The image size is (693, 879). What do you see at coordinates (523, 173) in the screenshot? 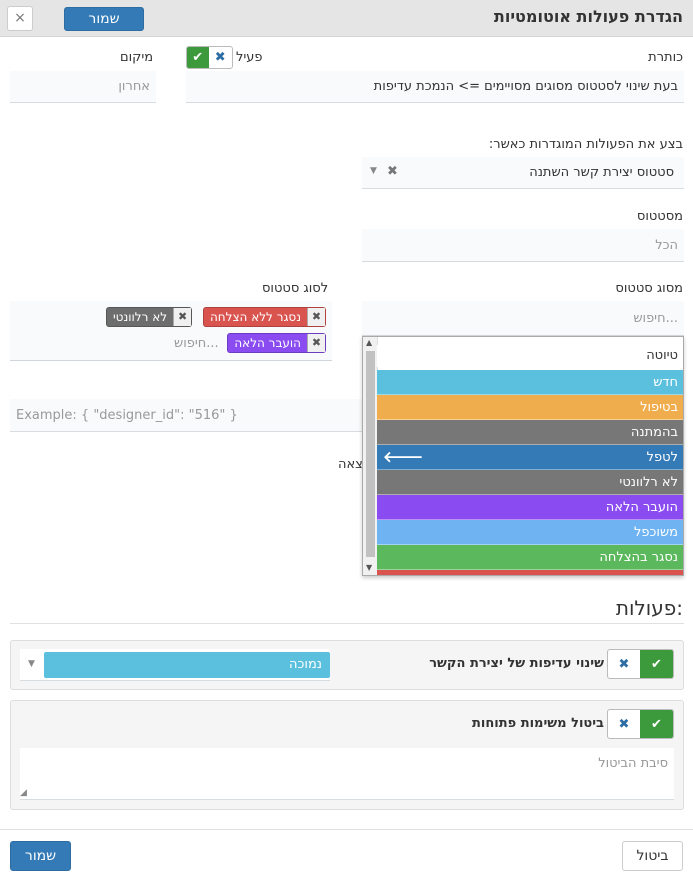
I see `trigger-select: סטטוס יצירת קשר השתנה ✖ ▼` at bounding box center [523, 173].